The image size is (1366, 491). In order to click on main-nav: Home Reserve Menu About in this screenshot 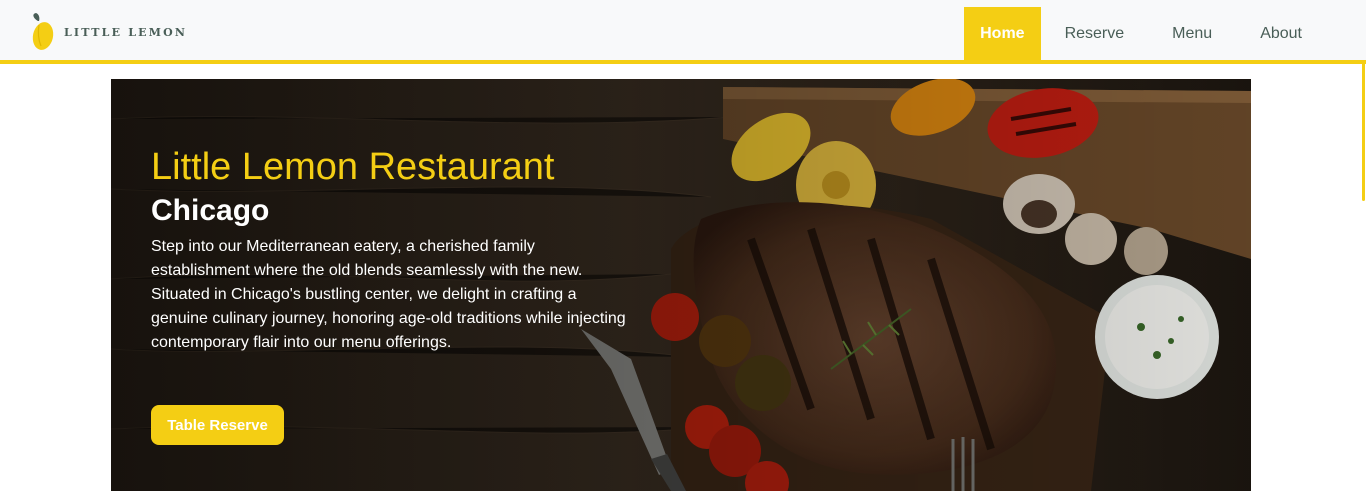, I will do `click(1145, 33)`.